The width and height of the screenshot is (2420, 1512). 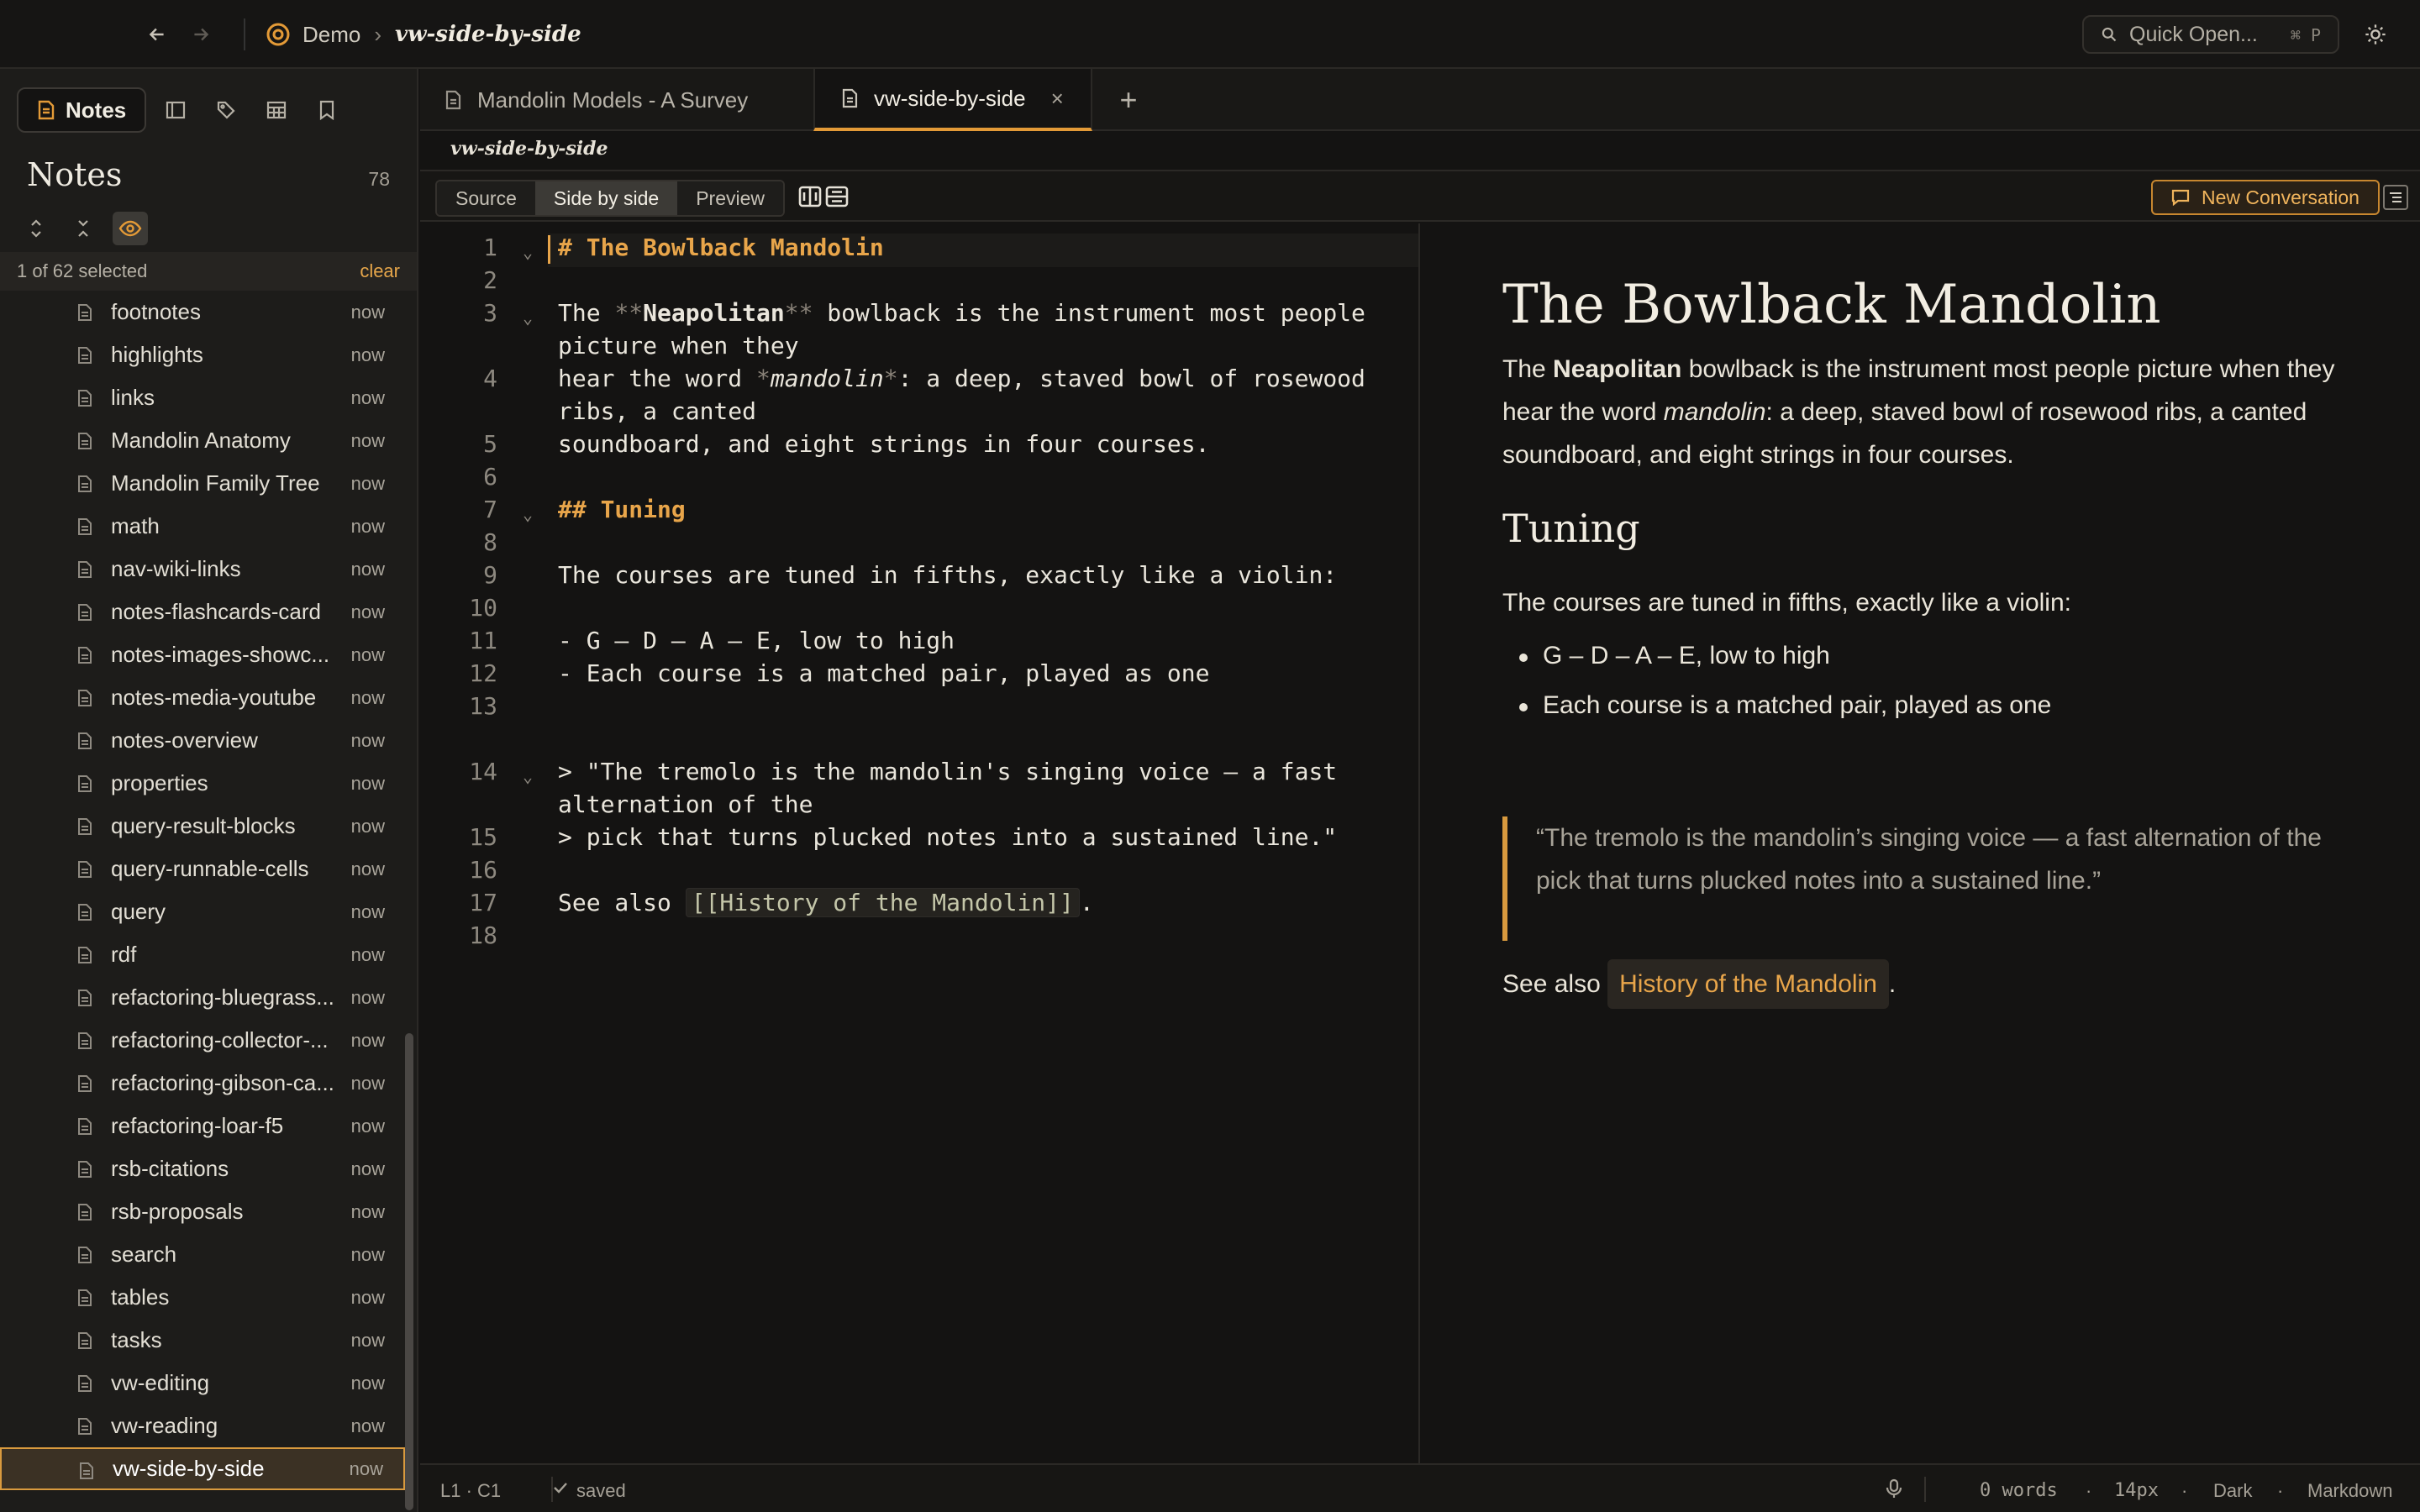 What do you see at coordinates (201, 34) in the screenshot?
I see `forward-arrow-icon` at bounding box center [201, 34].